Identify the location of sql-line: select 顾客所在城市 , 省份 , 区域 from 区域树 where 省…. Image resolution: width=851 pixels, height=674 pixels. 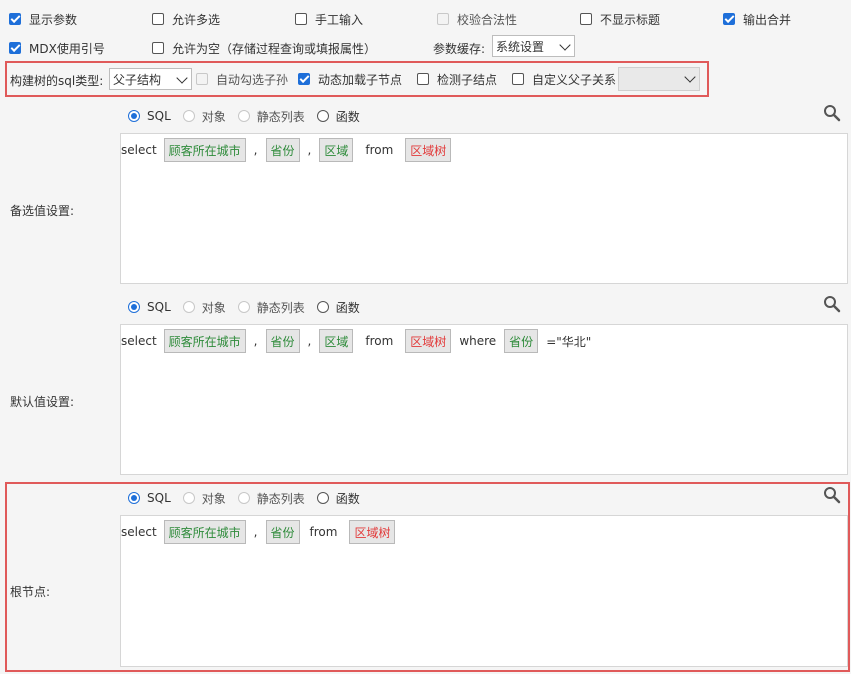
(359, 341).